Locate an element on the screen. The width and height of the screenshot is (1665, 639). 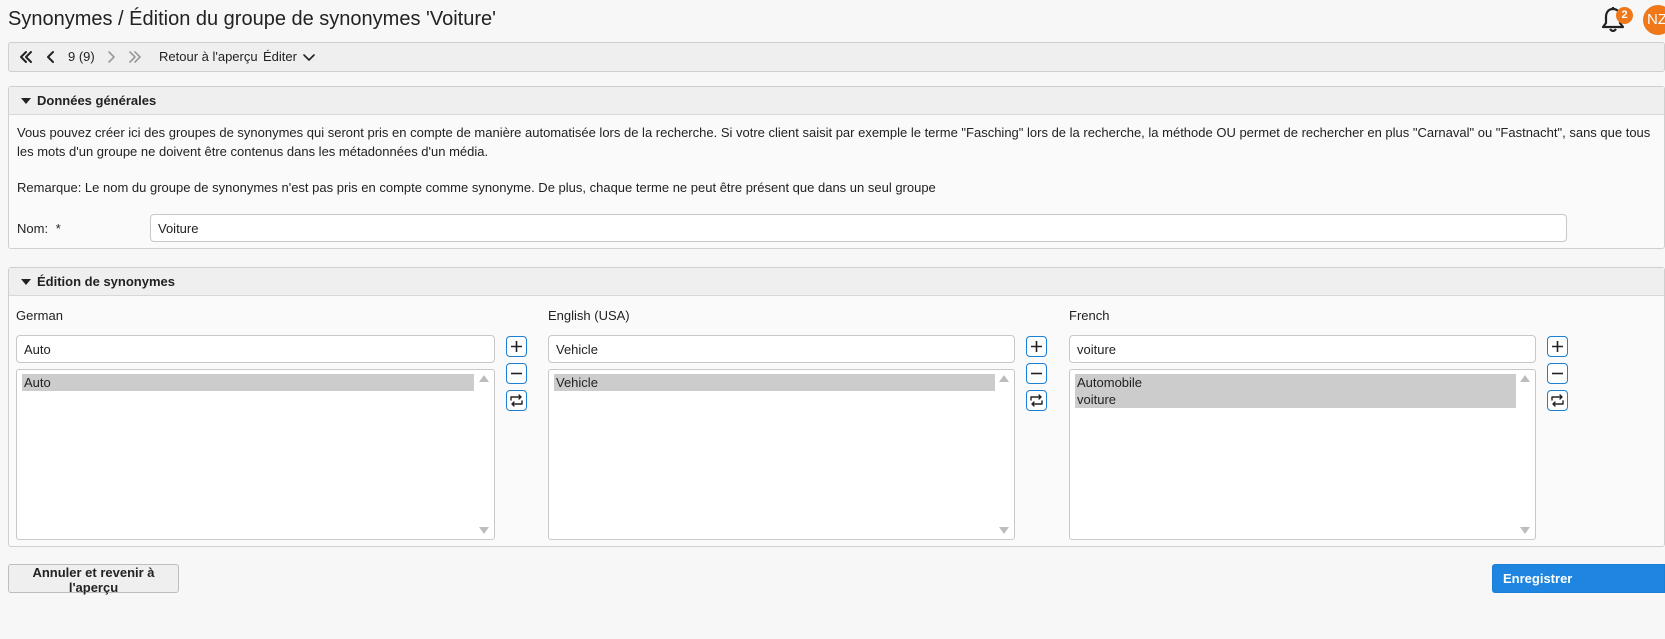
chevron-down-icon is located at coordinates (309, 57).